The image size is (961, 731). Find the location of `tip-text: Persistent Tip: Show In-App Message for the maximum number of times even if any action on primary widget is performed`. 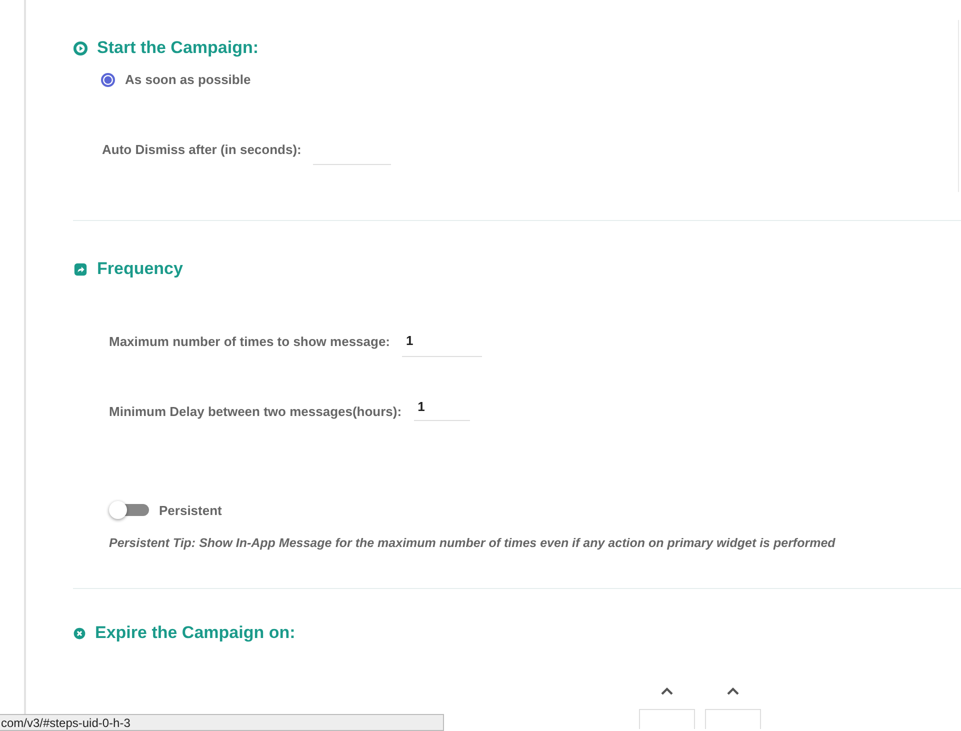

tip-text: Persistent Tip: Show In-App Message for the maximum number of times even if any action on primary widget is performed is located at coordinates (472, 543).